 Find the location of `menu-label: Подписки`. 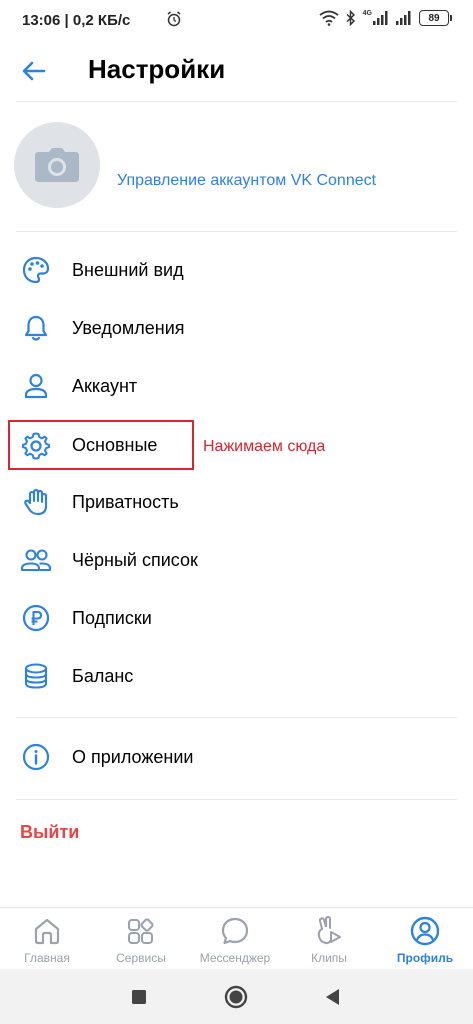

menu-label: Подписки is located at coordinates (112, 617).